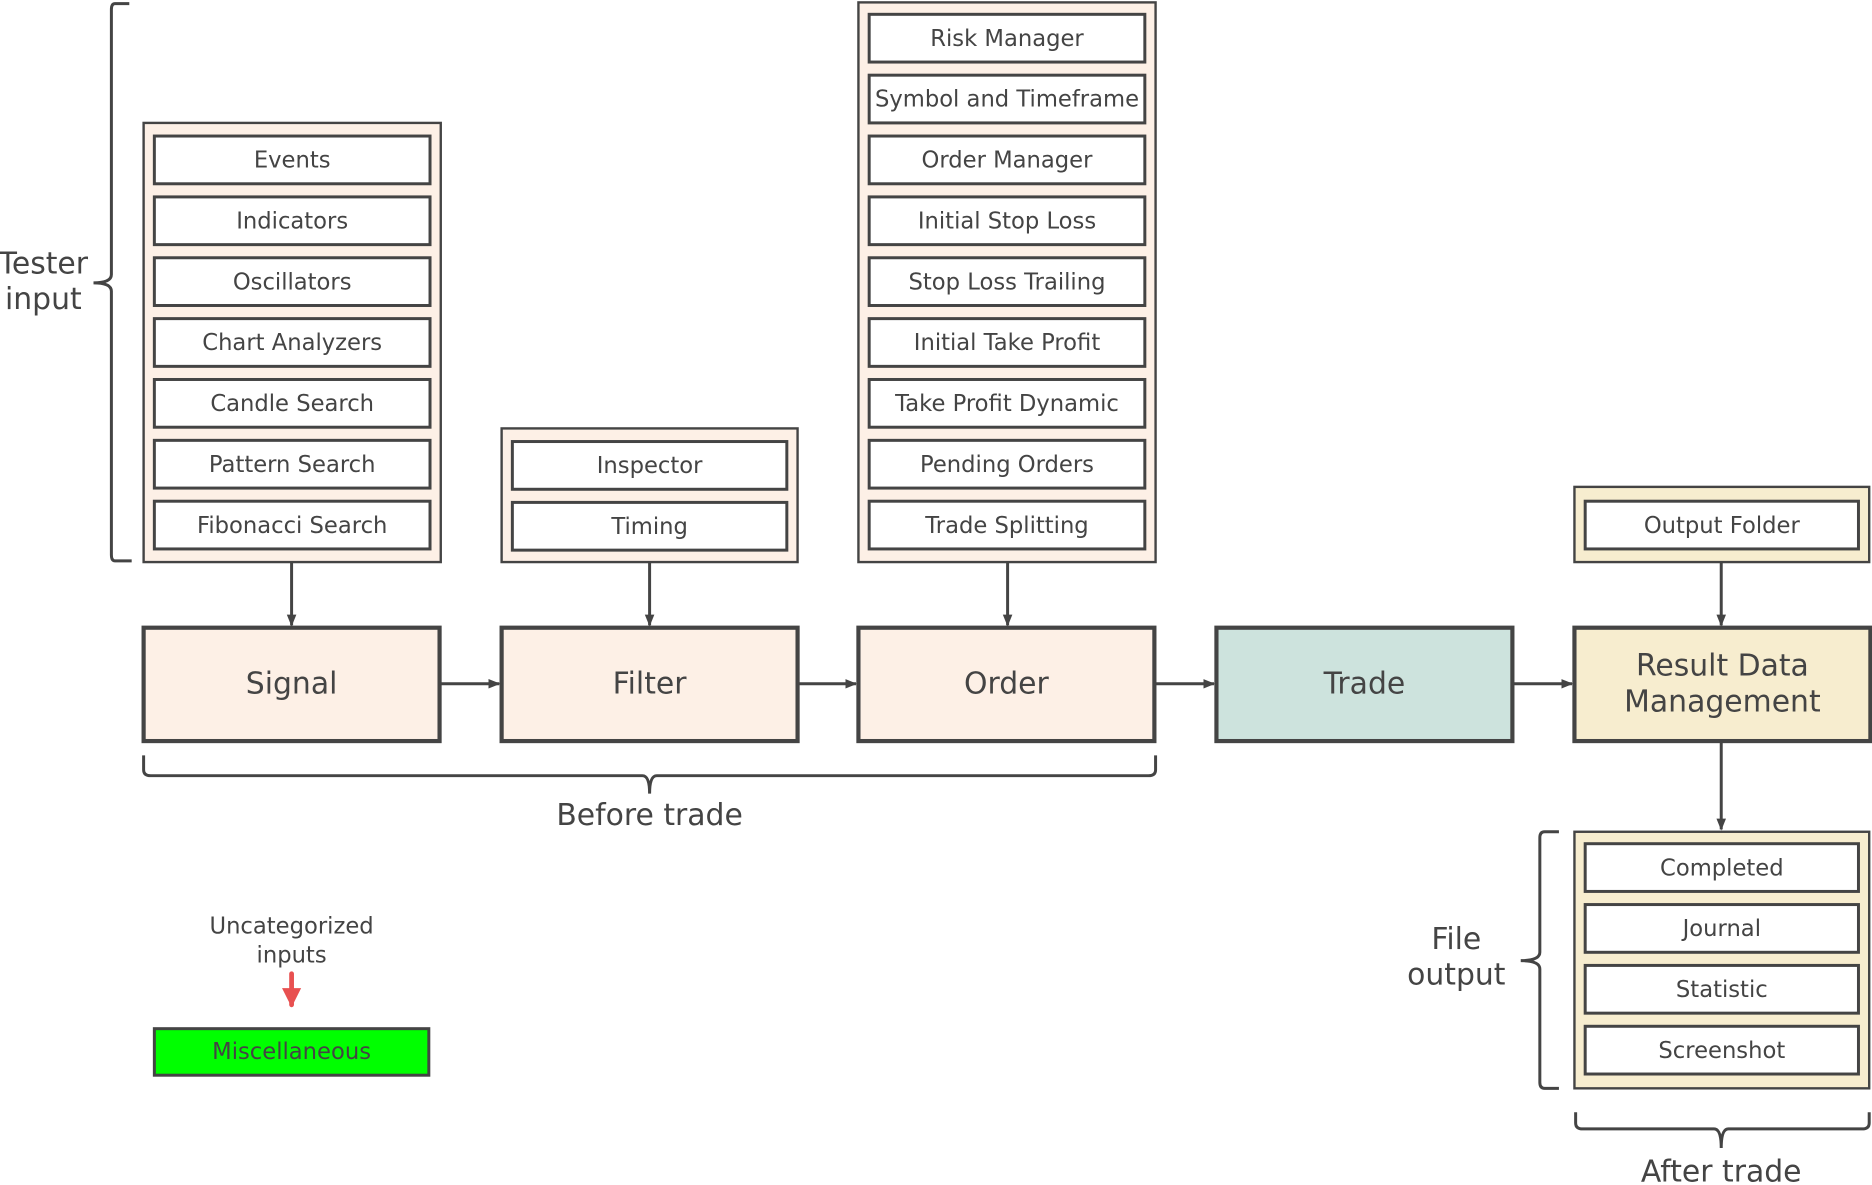  Describe the element at coordinates (650, 466) in the screenshot. I see `filter-inputs-item-label: Inspector` at that location.